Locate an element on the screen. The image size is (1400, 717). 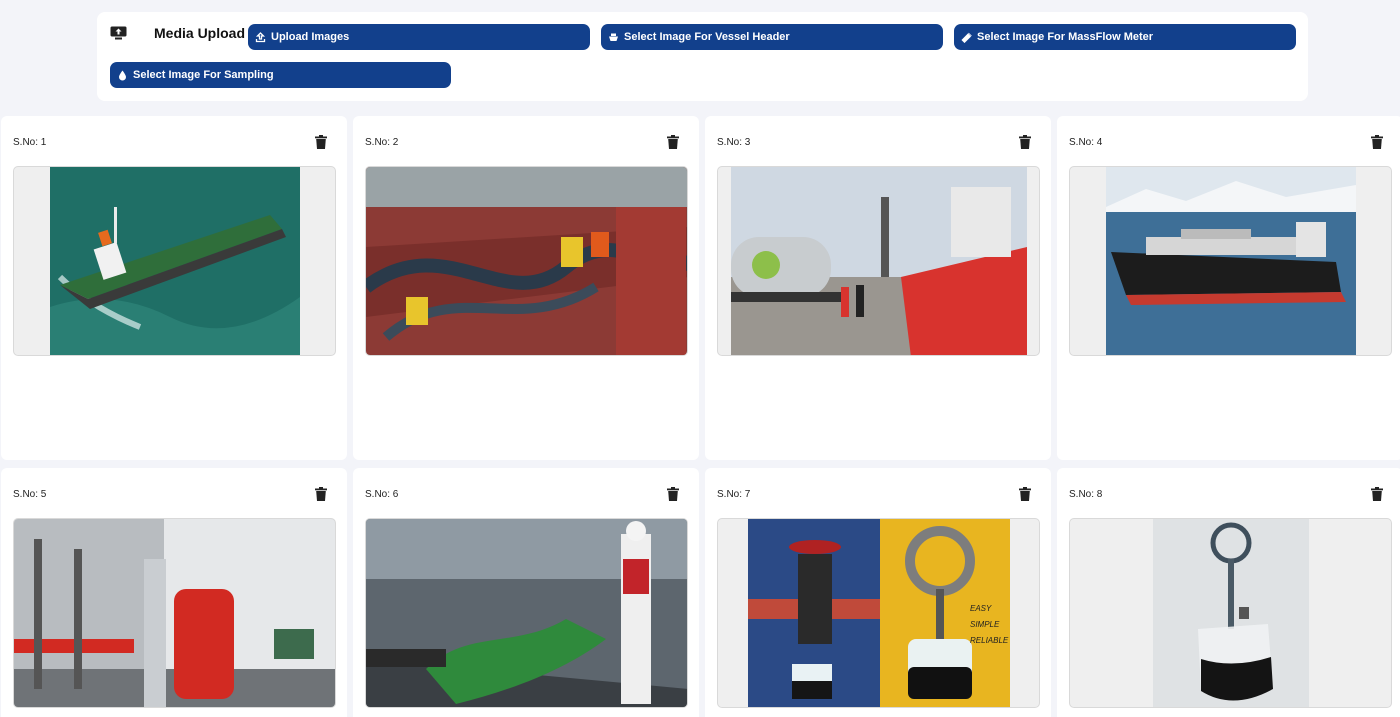
serial-number: S.No: 1 is located at coordinates (30, 142).